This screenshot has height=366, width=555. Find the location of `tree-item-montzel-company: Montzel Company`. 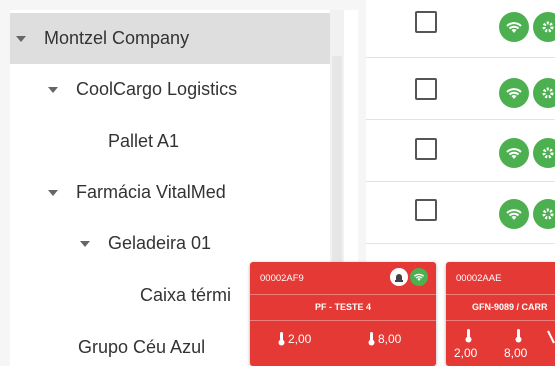

tree-item-montzel-company: Montzel Company is located at coordinates (170, 38).